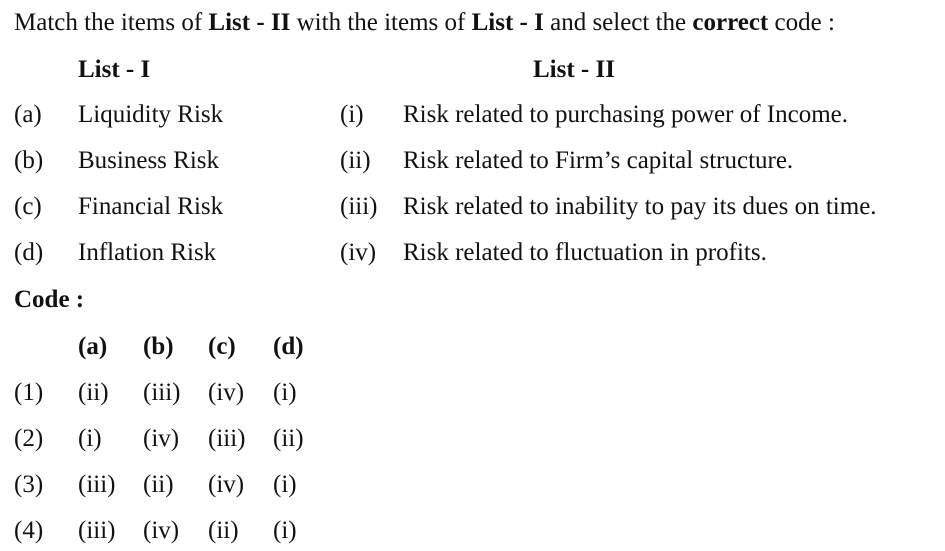 The height and width of the screenshot is (551, 945). Describe the element at coordinates (111, 22) in the screenshot. I see `question-part: Match the items of` at that location.